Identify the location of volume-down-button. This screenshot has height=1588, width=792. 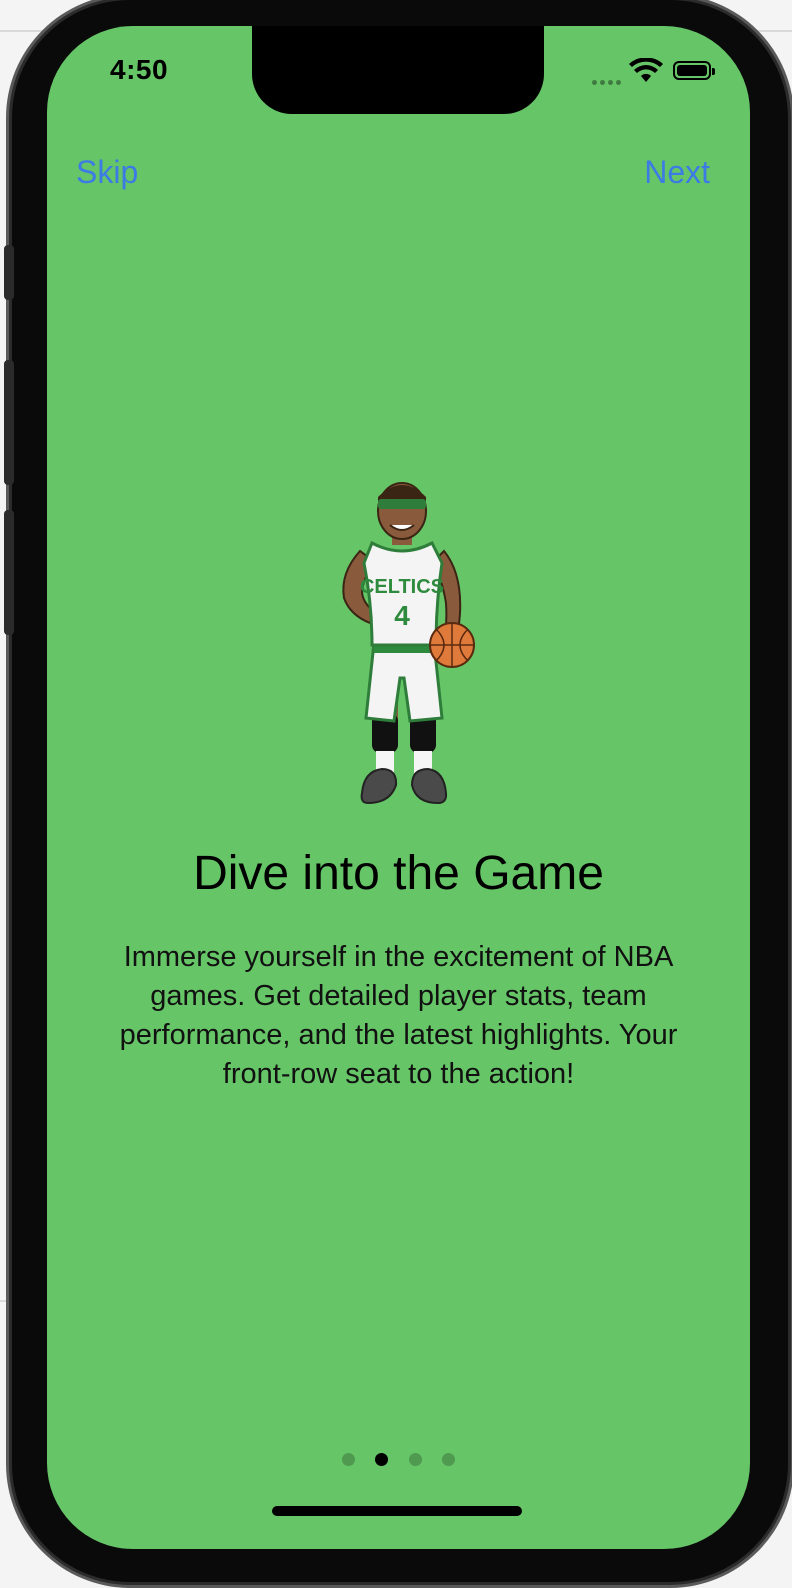
(9, 572).